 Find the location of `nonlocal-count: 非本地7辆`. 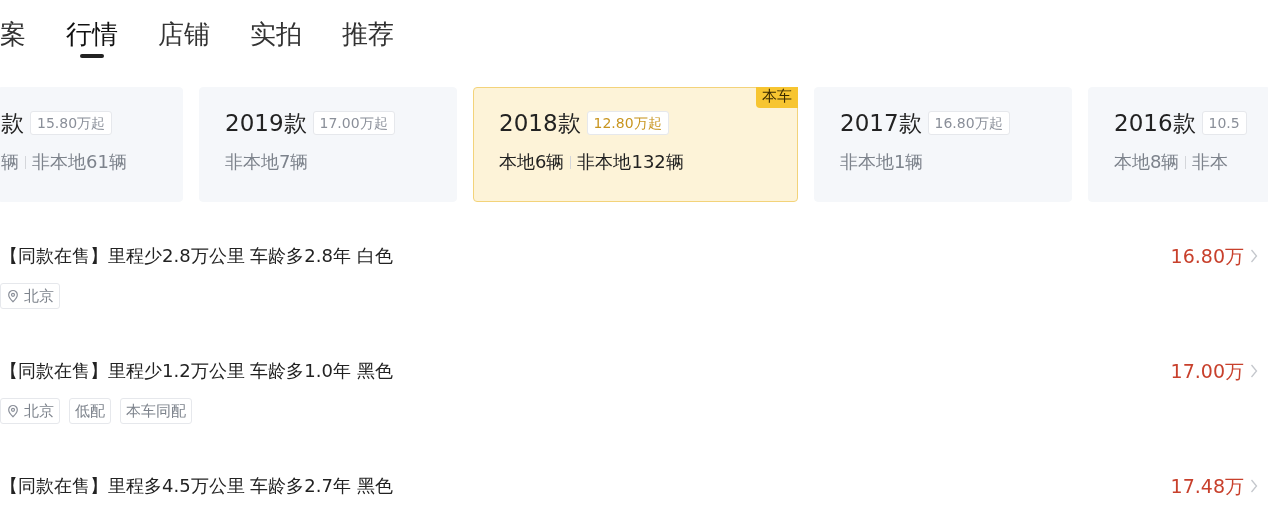

nonlocal-count: 非本地7辆 is located at coordinates (267, 162).